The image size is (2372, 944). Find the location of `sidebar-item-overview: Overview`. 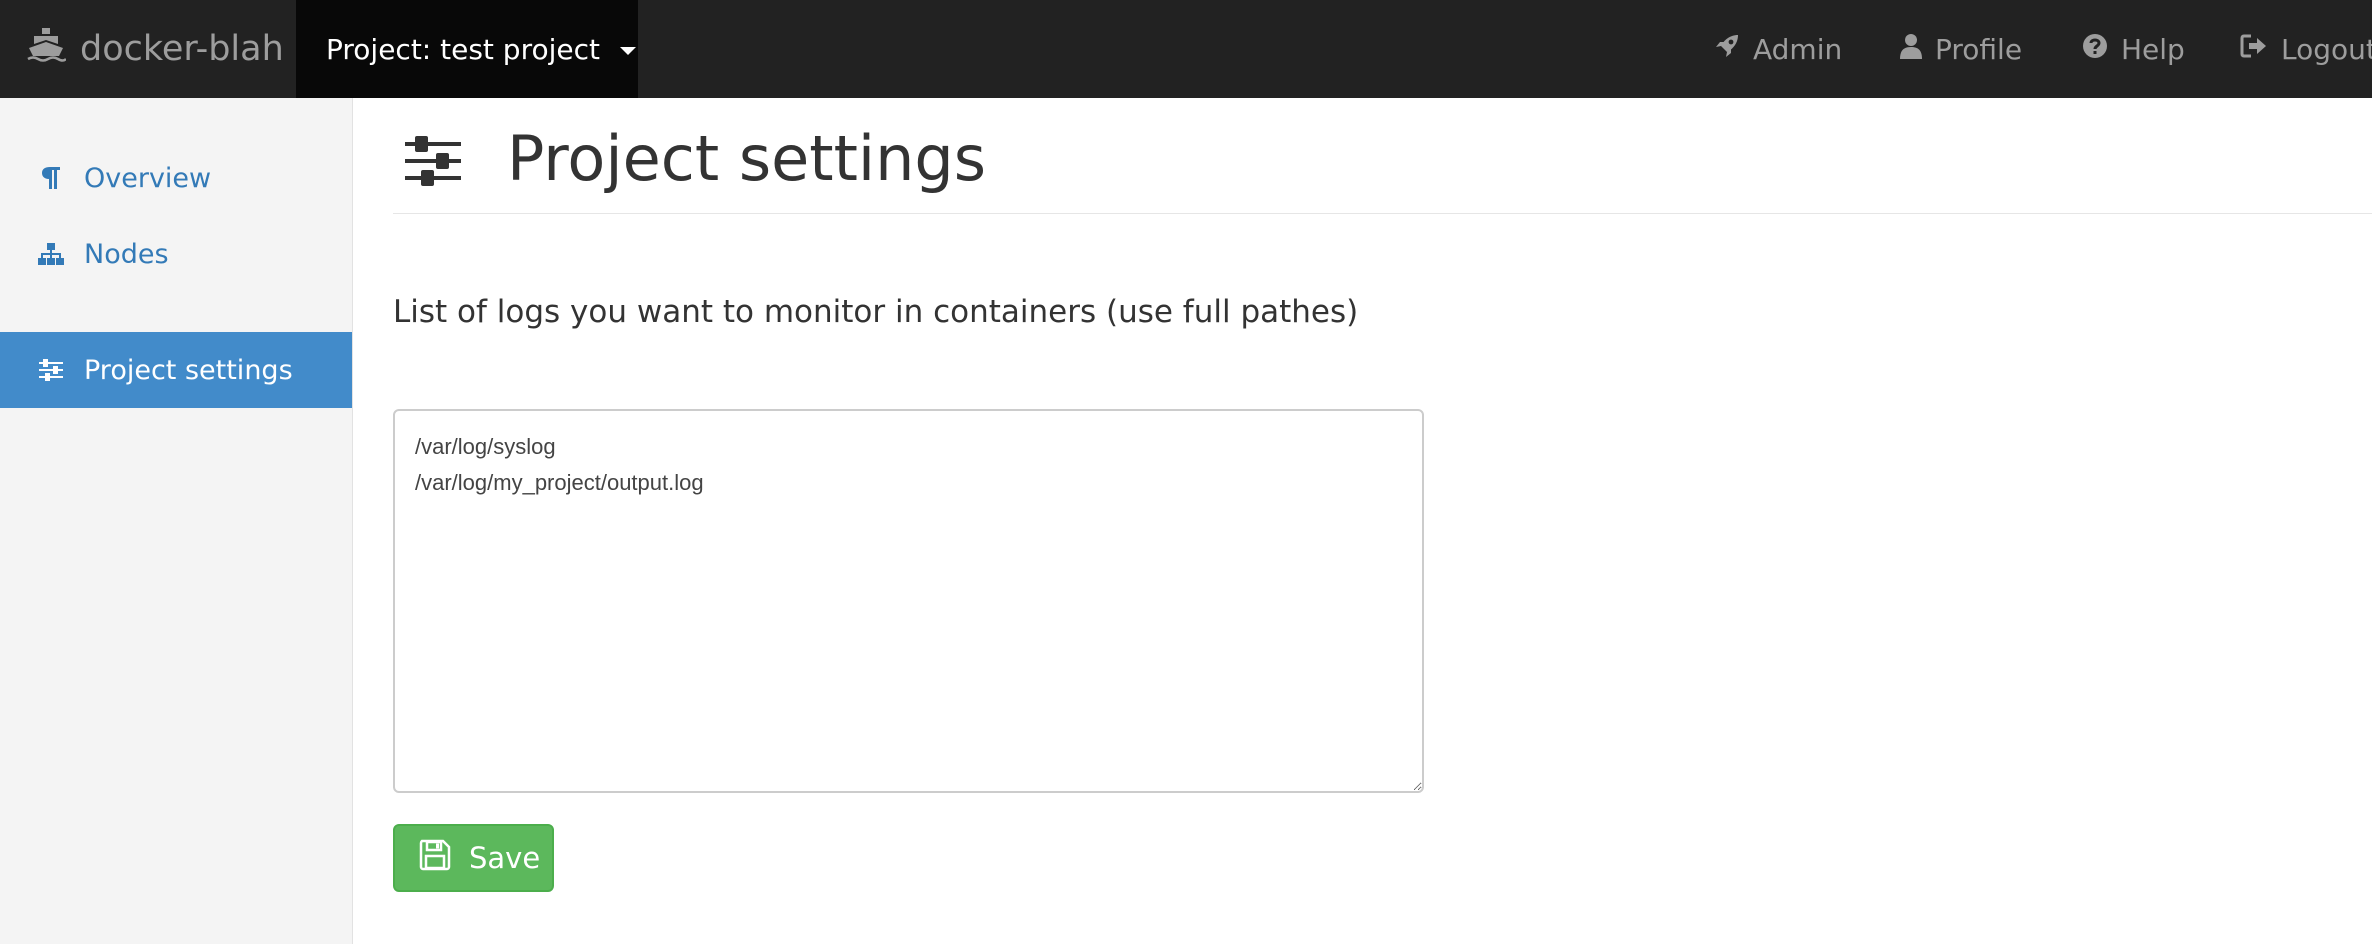

sidebar-item-overview: Overview is located at coordinates (176, 178).